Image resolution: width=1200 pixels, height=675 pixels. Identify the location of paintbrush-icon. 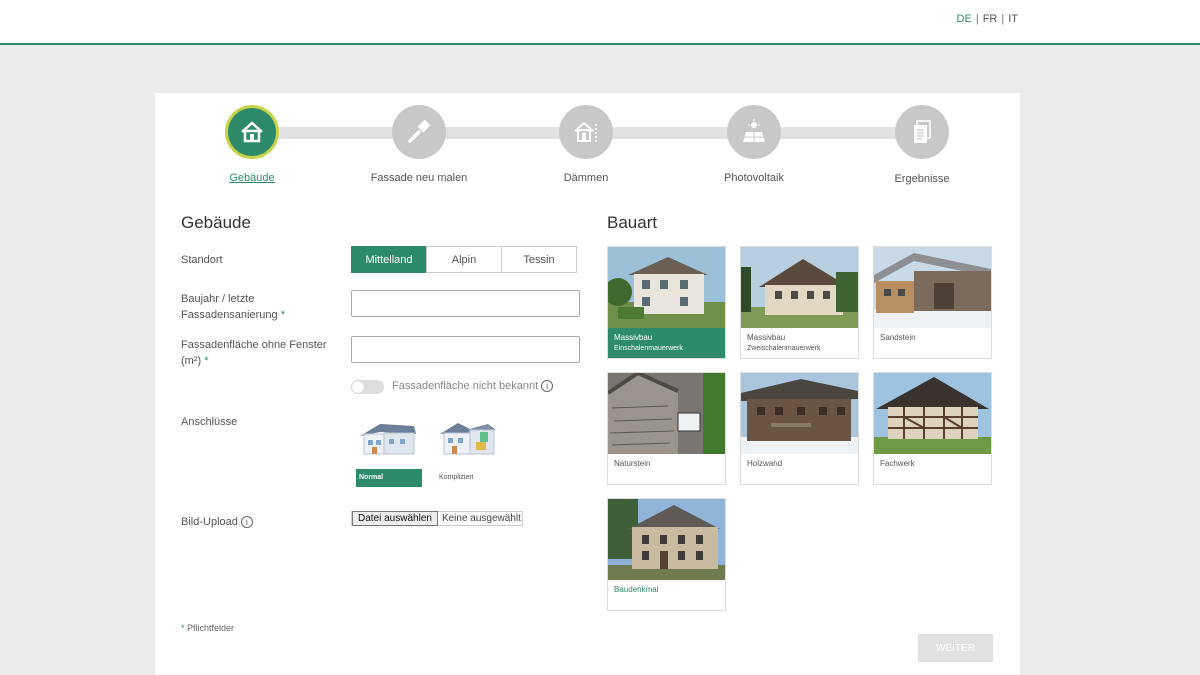
(419, 132).